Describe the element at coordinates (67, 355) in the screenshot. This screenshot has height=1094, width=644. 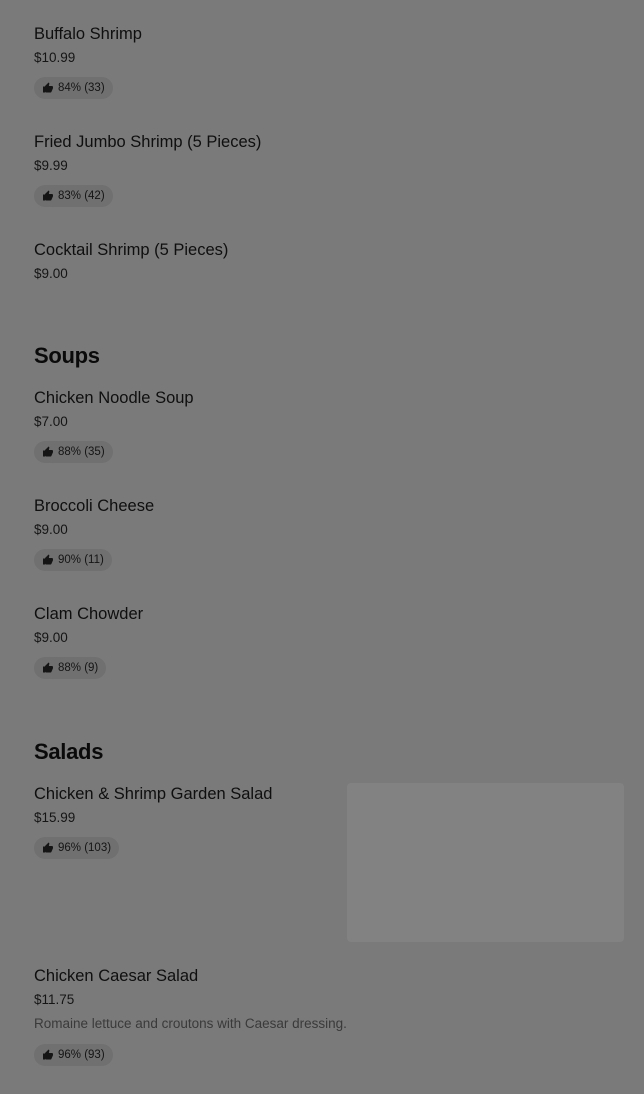
I see `section-title-soups: Soups` at that location.